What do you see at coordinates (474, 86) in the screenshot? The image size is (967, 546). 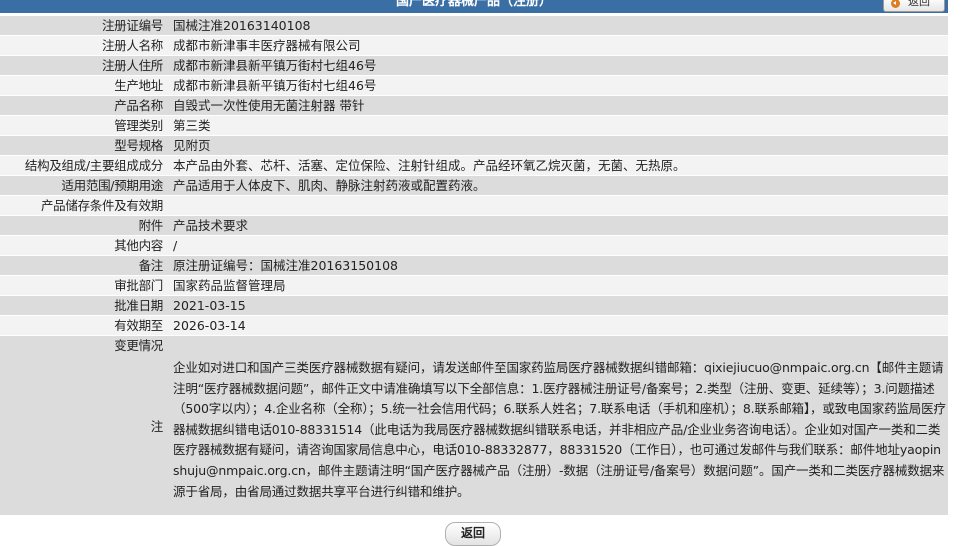 I see `detail-row-production-address: 生产地址 成都市新津县新平镇万街村七组46号` at bounding box center [474, 86].